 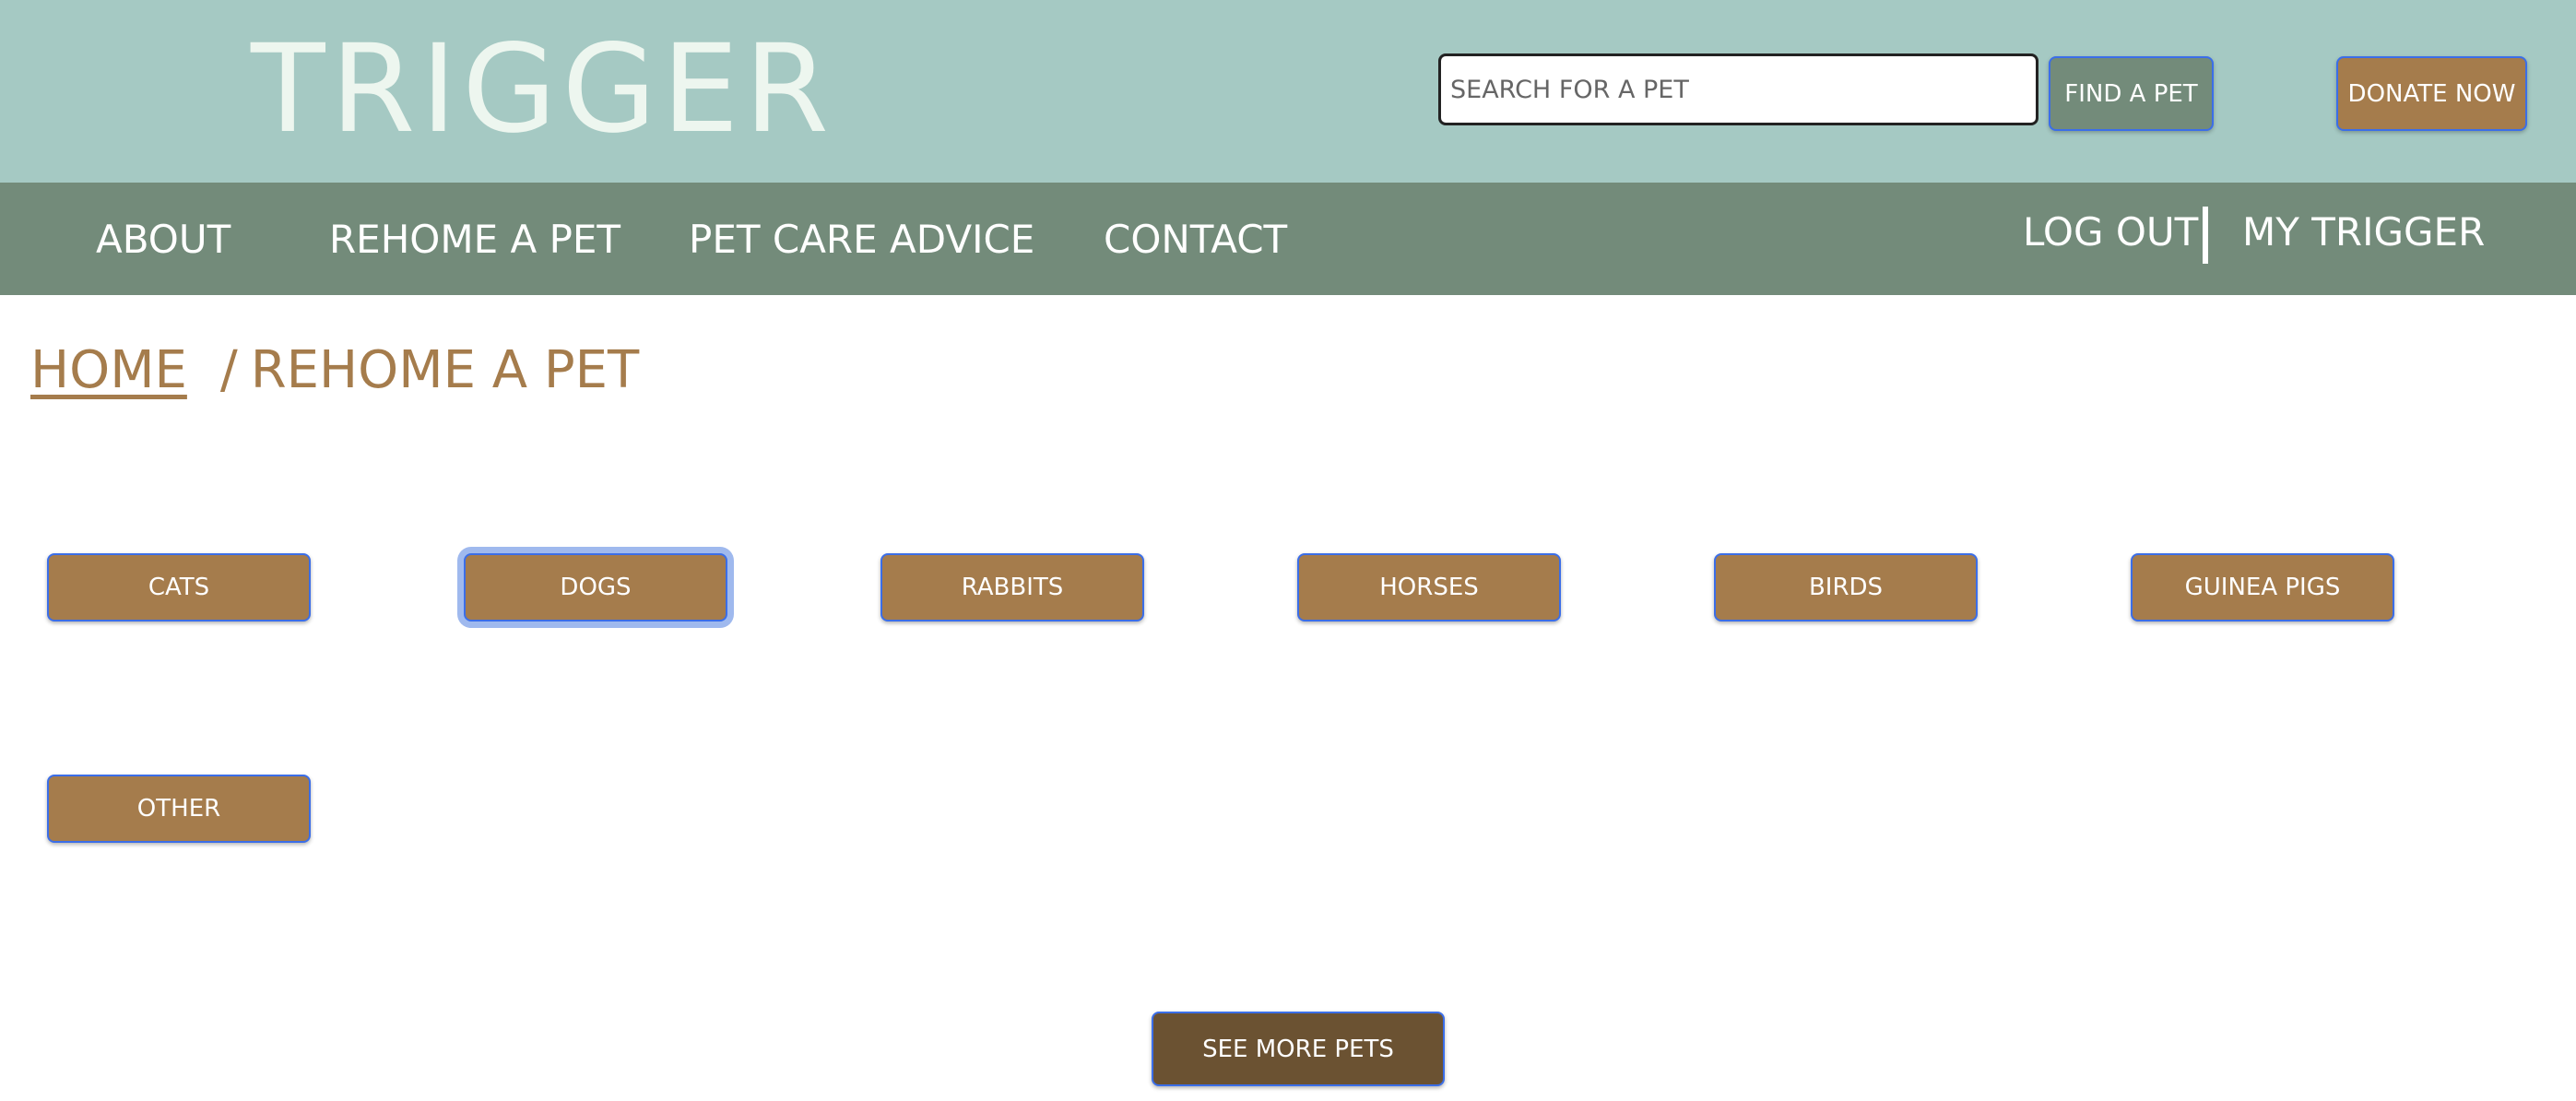 What do you see at coordinates (2363, 232) in the screenshot?
I see `my-trigger-link: MY TRIGGER` at bounding box center [2363, 232].